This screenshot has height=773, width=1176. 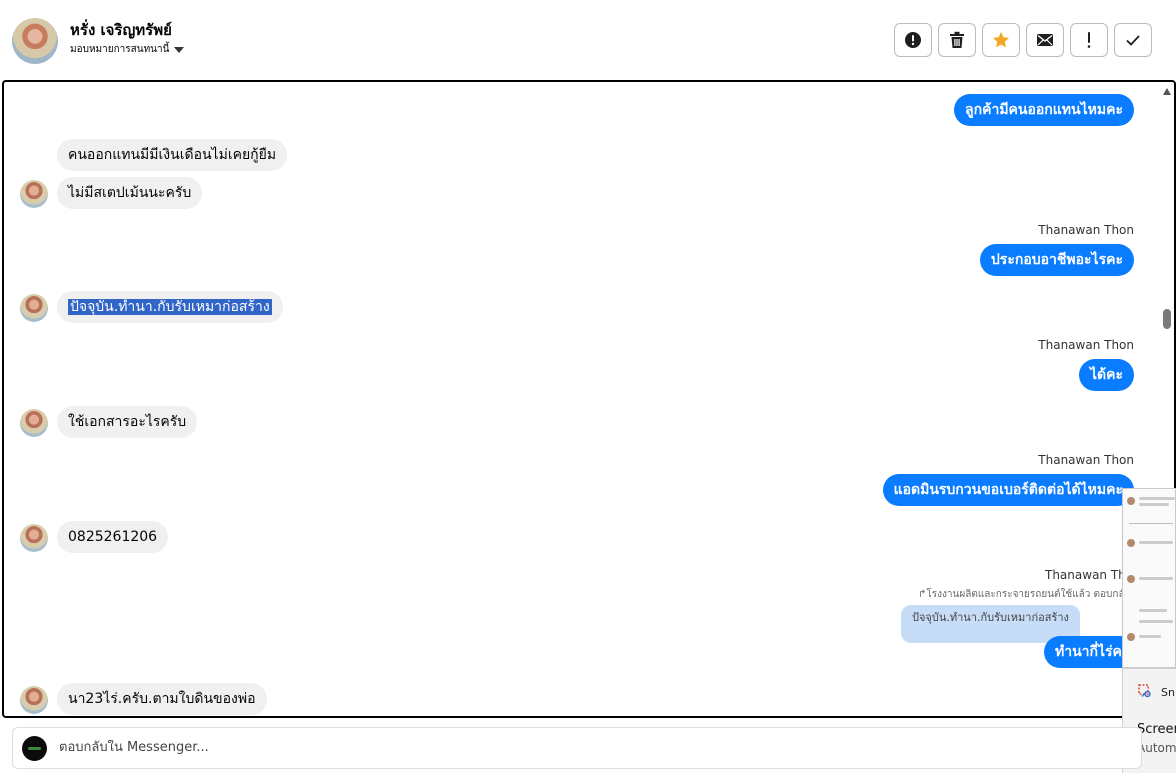 What do you see at coordinates (1167, 319) in the screenshot?
I see `scroll-thumb` at bounding box center [1167, 319].